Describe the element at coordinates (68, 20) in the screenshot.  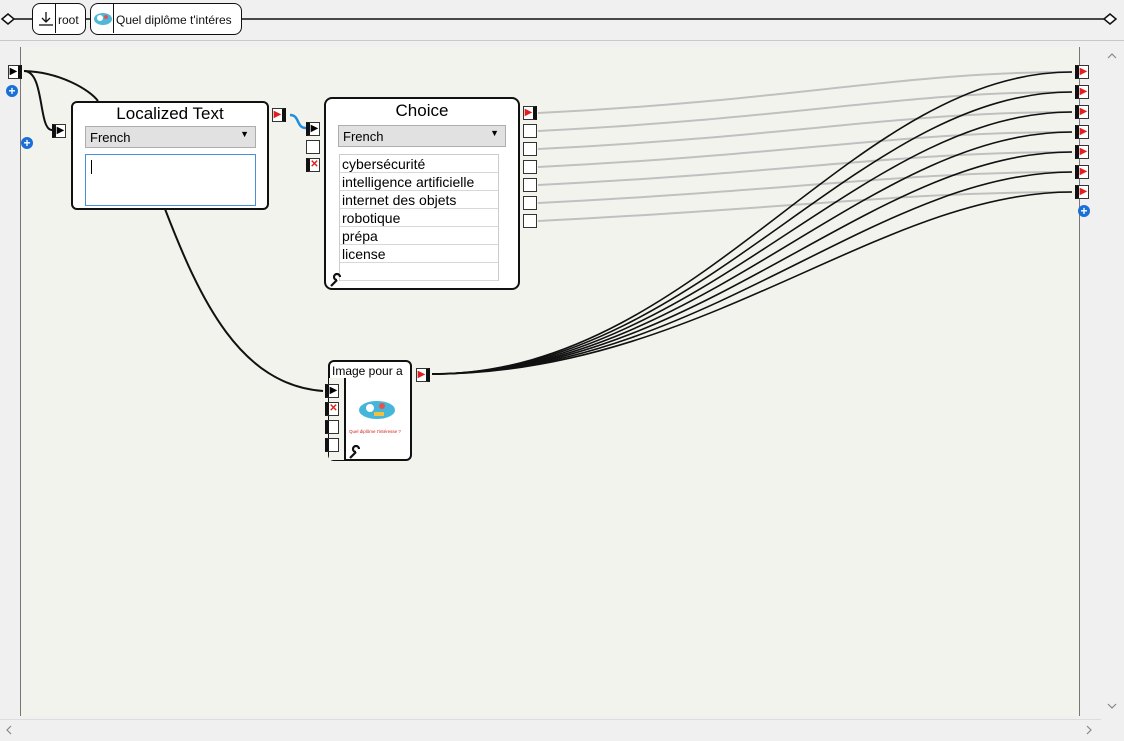
I see `breadcrumb-root-label: root` at that location.